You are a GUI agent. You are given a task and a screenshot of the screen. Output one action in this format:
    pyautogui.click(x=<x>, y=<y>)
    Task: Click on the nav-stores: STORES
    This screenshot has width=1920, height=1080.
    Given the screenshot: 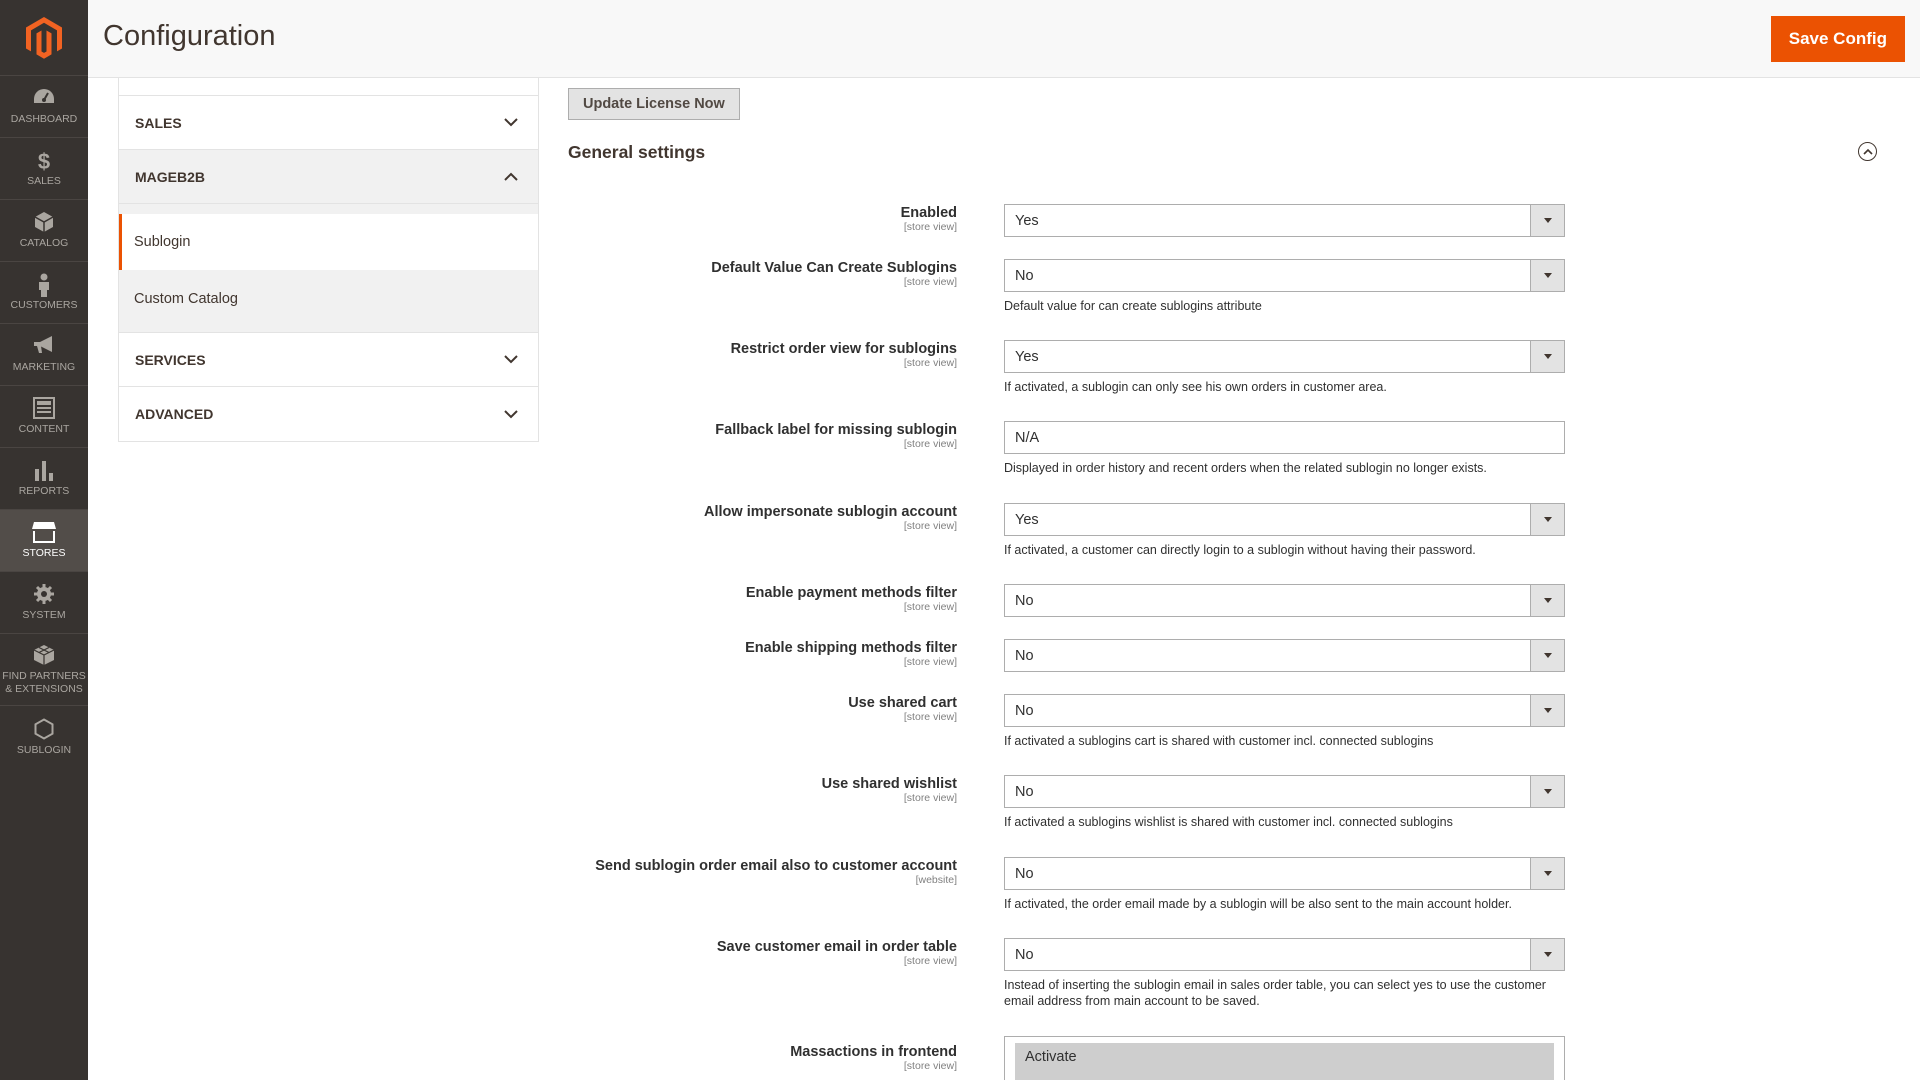 What is the action you would take?
    pyautogui.click(x=44, y=541)
    